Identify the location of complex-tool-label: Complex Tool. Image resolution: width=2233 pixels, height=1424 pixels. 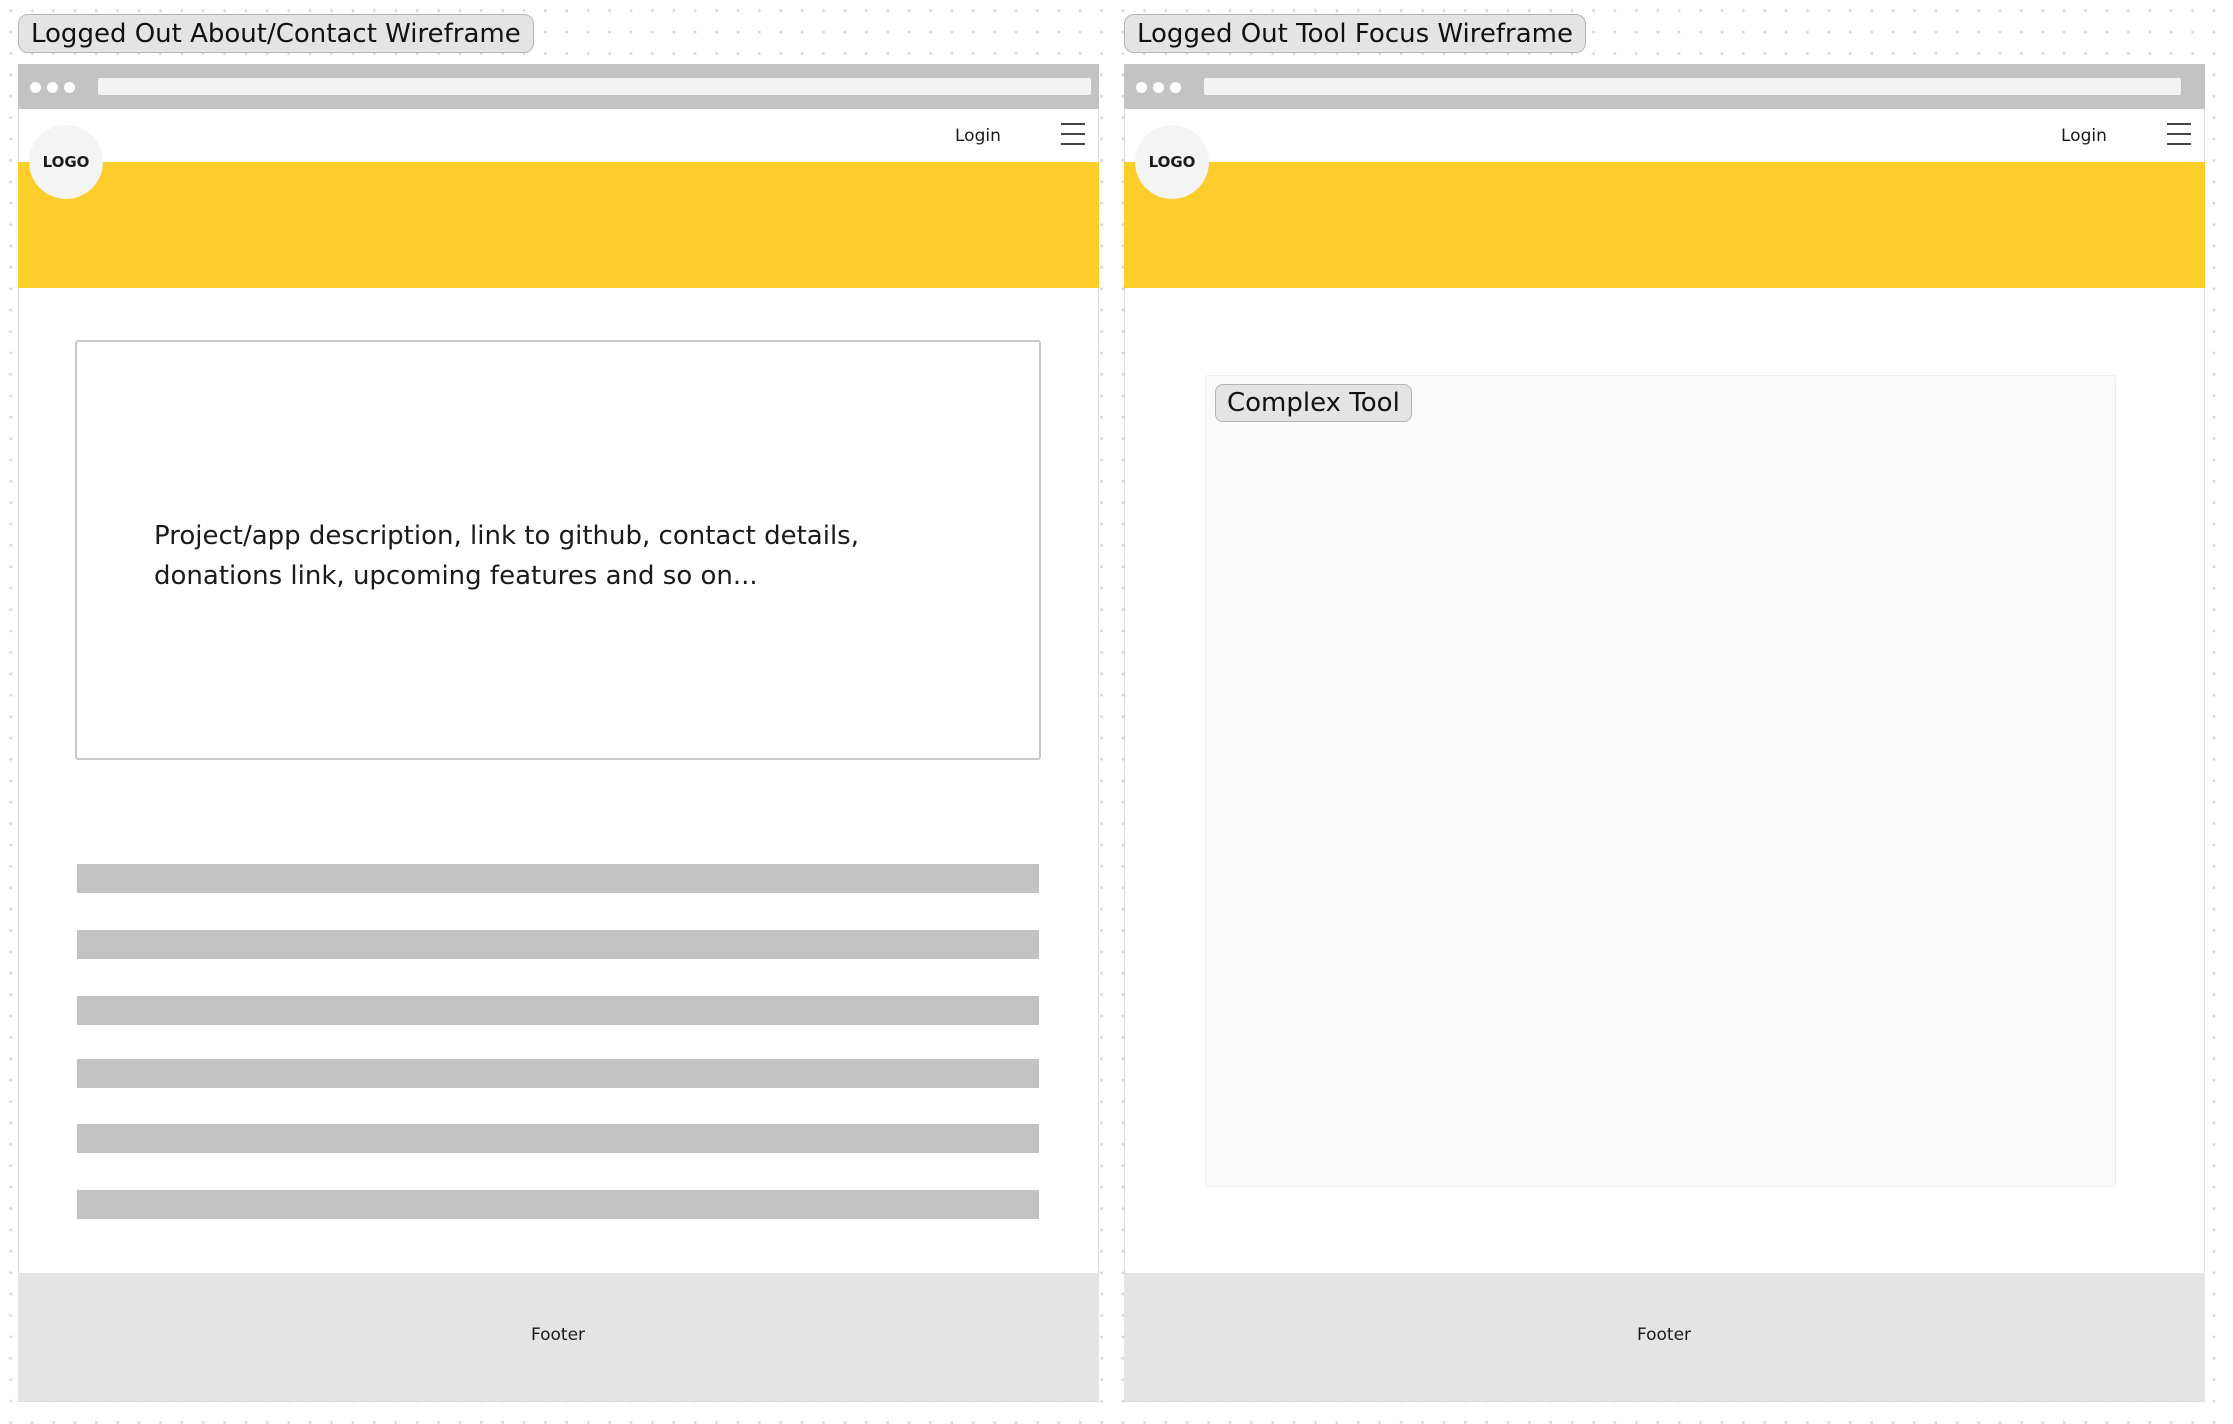
(1313, 403).